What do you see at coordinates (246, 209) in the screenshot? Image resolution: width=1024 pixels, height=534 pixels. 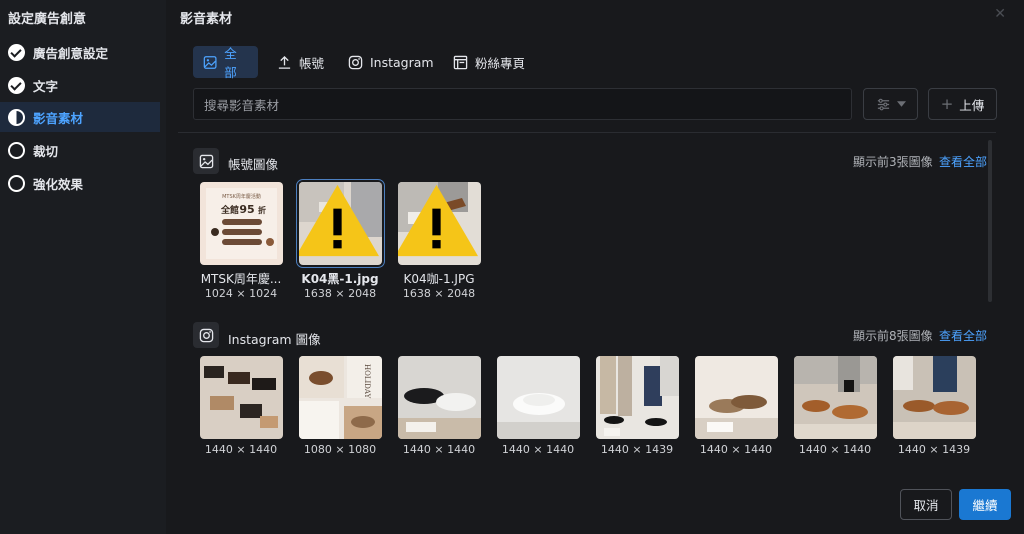 I see `promo-headline-b: 95` at bounding box center [246, 209].